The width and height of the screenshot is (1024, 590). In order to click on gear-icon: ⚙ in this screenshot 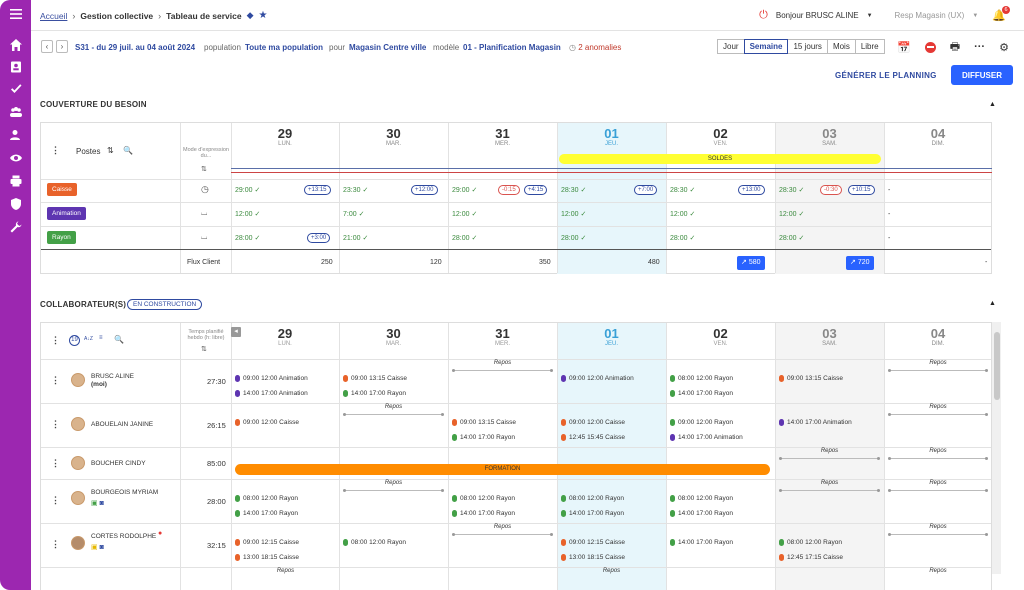, I will do `click(1004, 47)`.